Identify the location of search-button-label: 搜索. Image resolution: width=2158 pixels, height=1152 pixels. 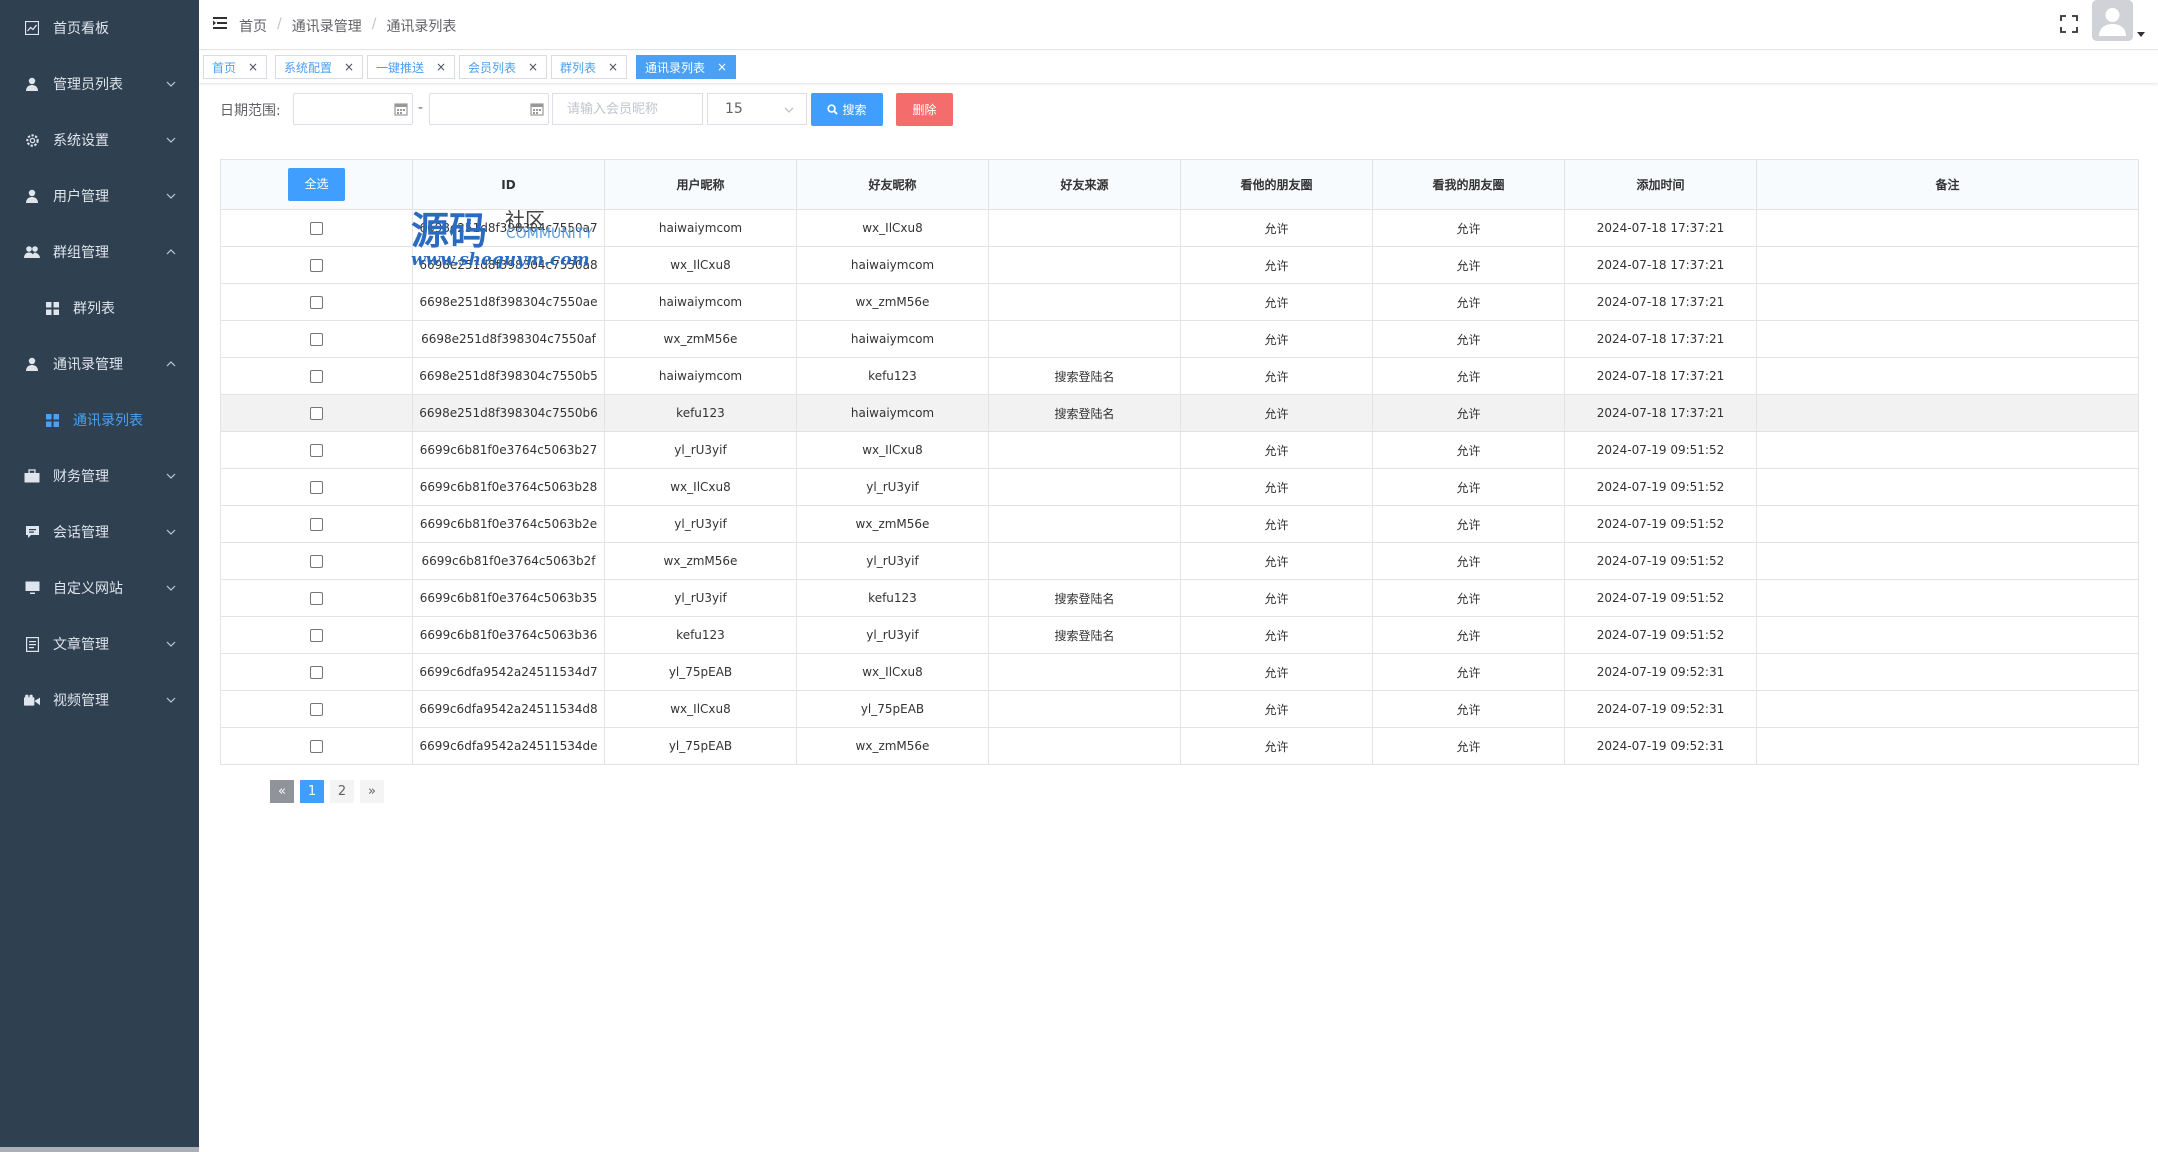
(854, 110).